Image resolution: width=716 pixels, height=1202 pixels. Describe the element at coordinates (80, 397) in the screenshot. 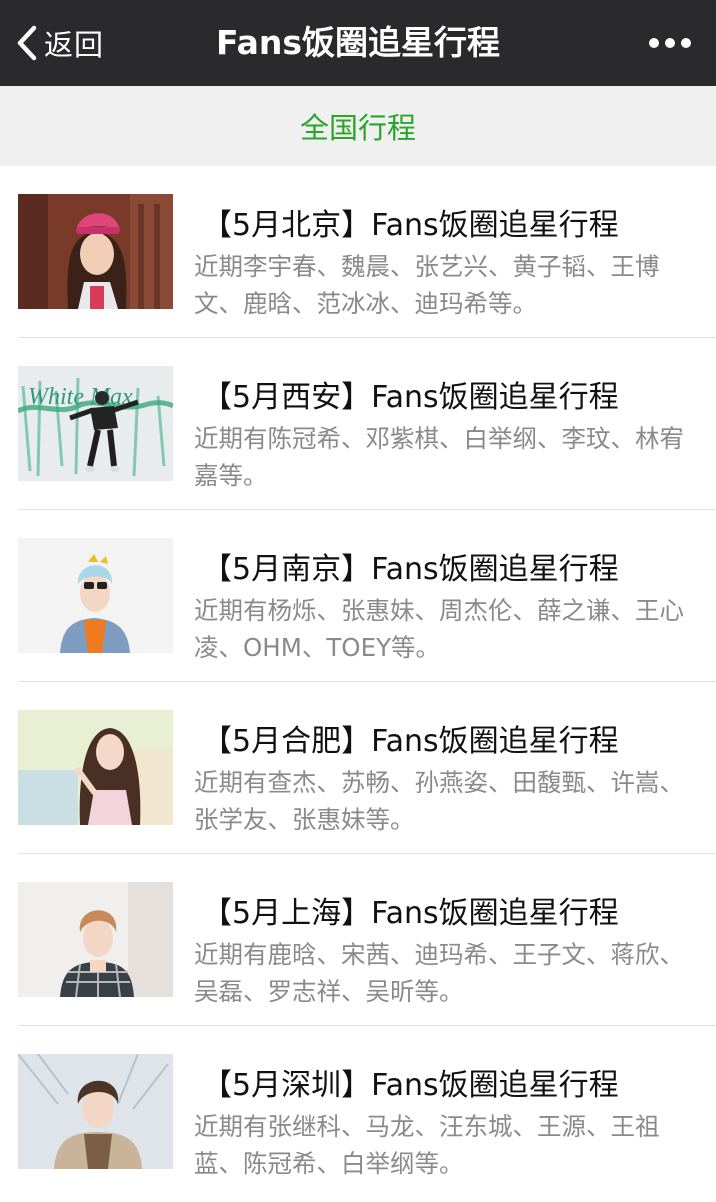

I see `graffiti-text: White Max` at that location.